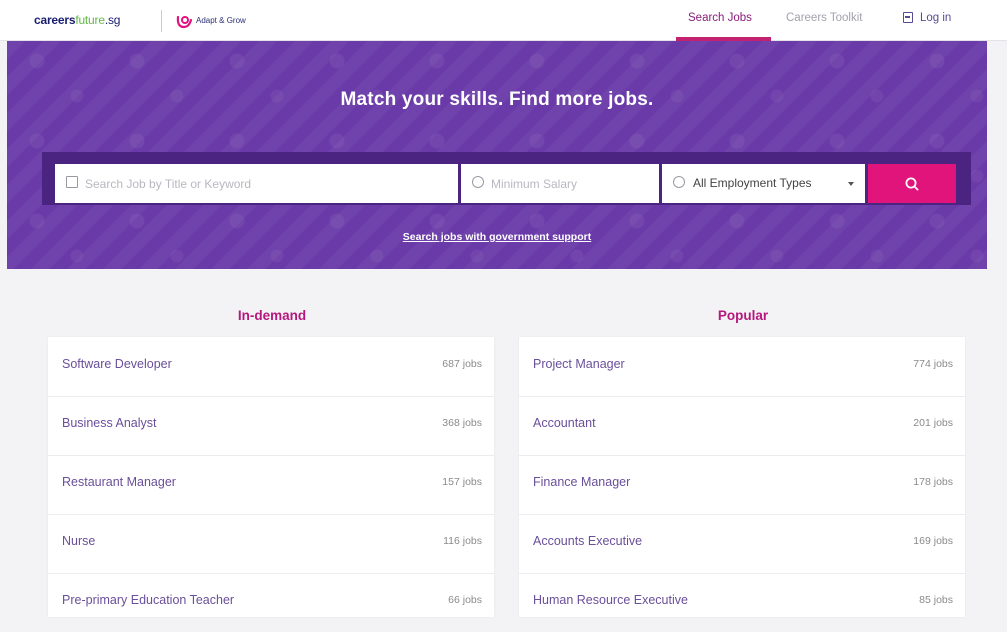  What do you see at coordinates (742, 602) in the screenshot?
I see `list-item: Human Resource Executive 85 jobs` at bounding box center [742, 602].